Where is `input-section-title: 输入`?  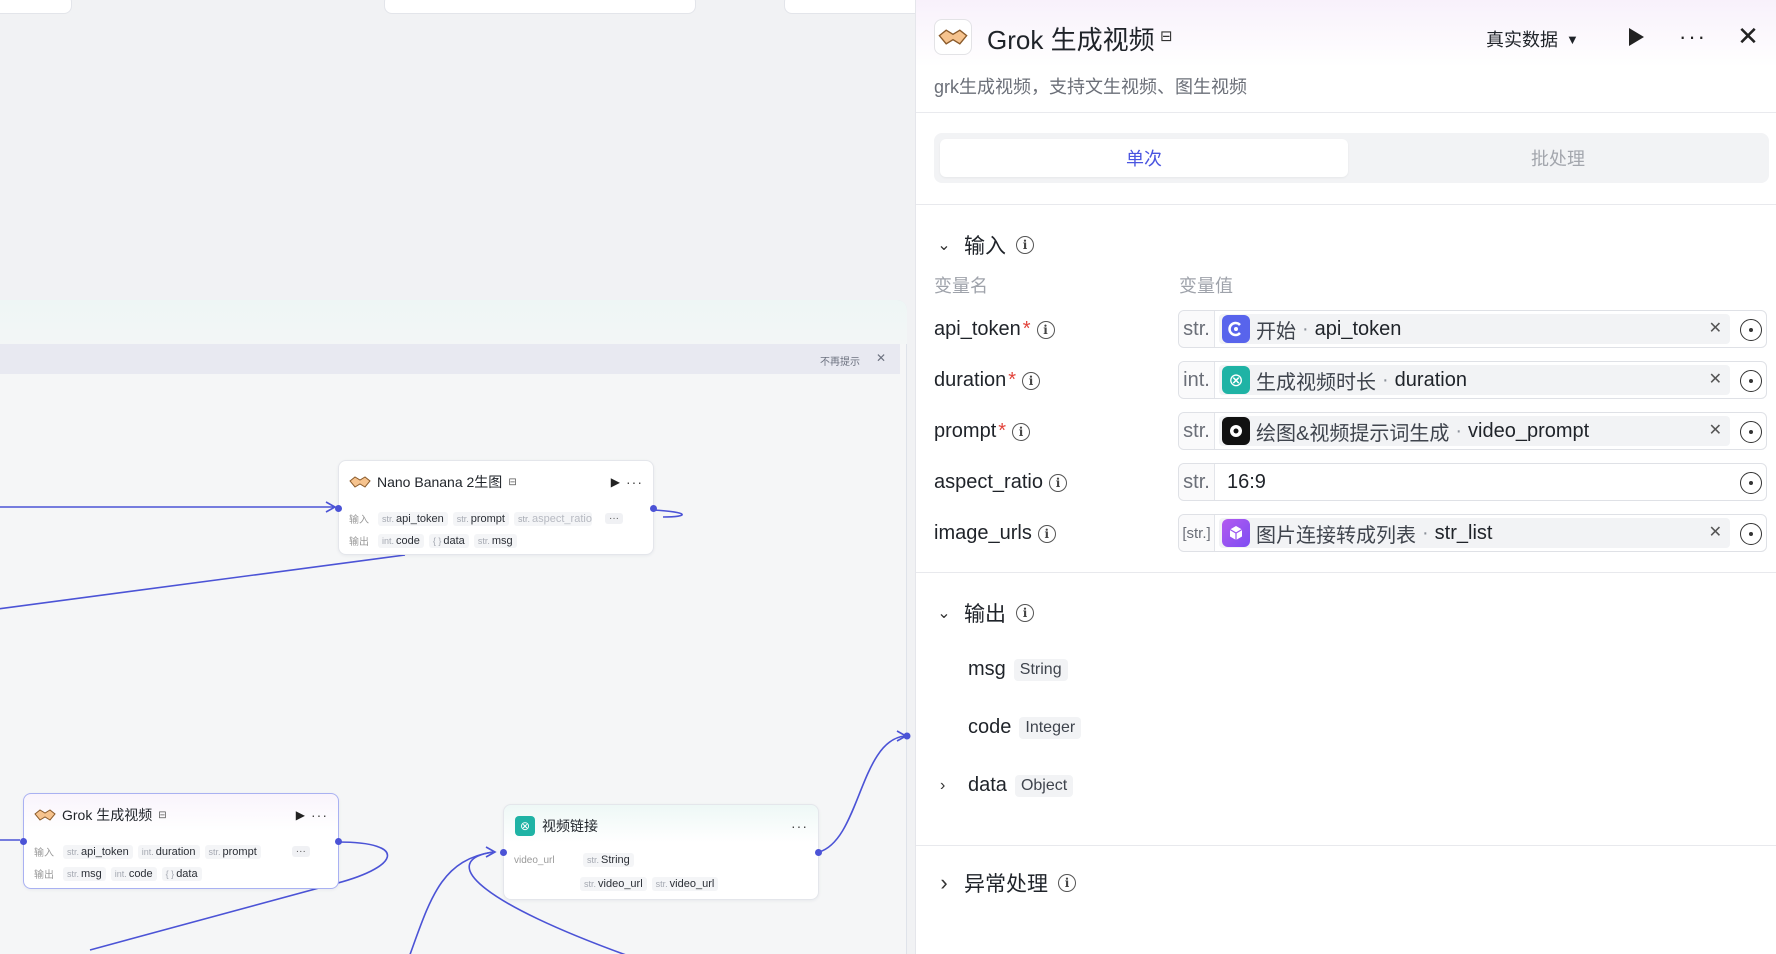
input-section-title: 输入 is located at coordinates (985, 246).